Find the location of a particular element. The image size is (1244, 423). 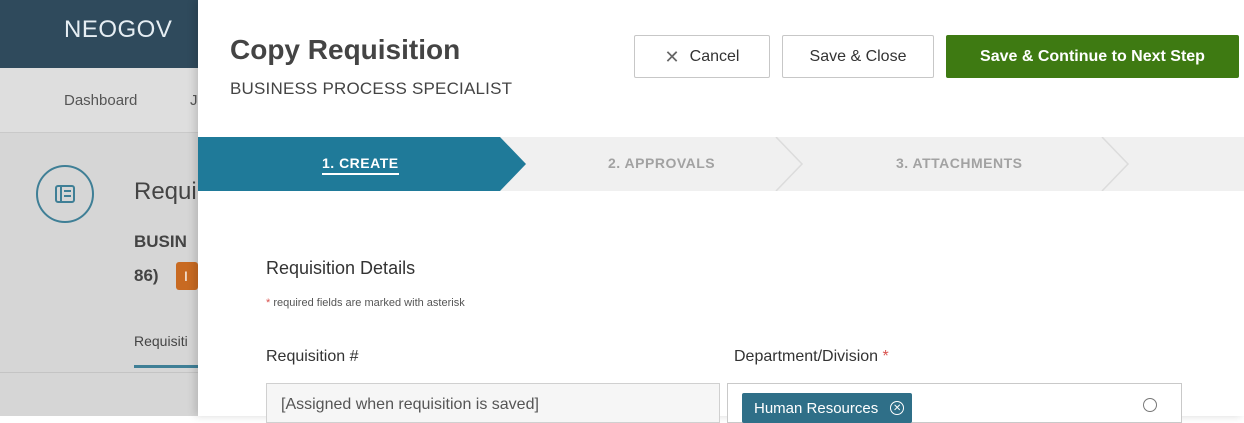

department-label: Department/Division * is located at coordinates (811, 357).